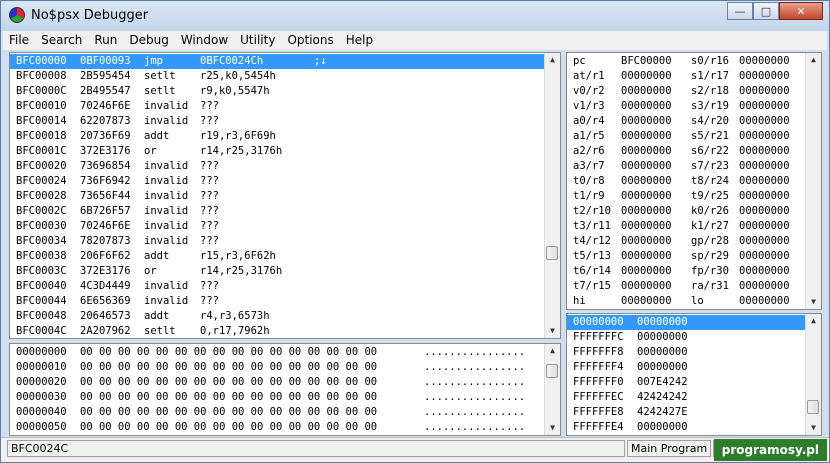 The height and width of the screenshot is (463, 830). Describe the element at coordinates (686, 367) in the screenshot. I see `stack-row: FFFFFFF4 00000000` at that location.